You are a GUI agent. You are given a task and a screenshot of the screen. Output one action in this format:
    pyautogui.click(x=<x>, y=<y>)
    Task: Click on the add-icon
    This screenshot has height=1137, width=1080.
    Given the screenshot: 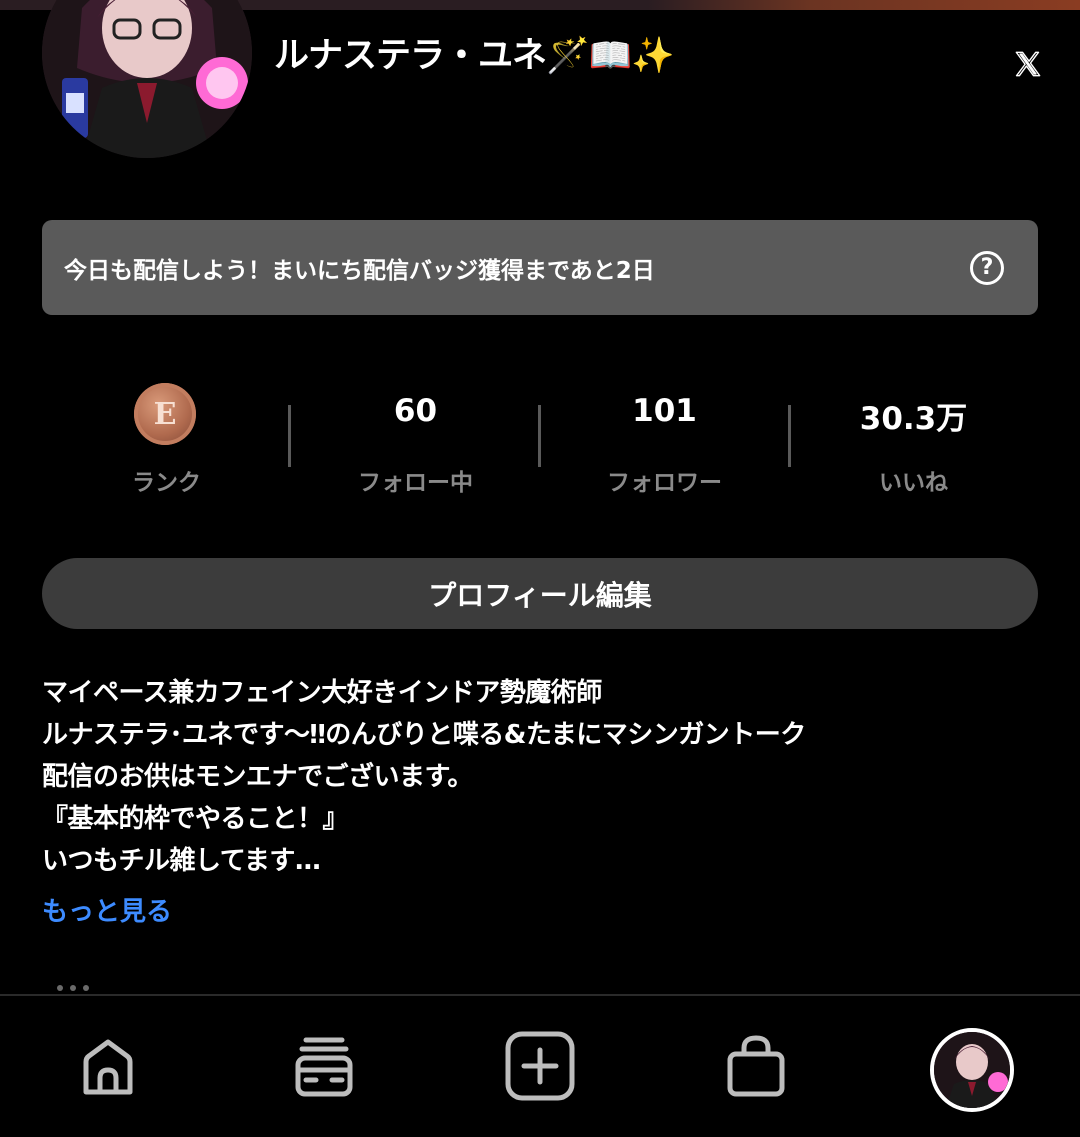 What is the action you would take?
    pyautogui.click(x=540, y=1066)
    